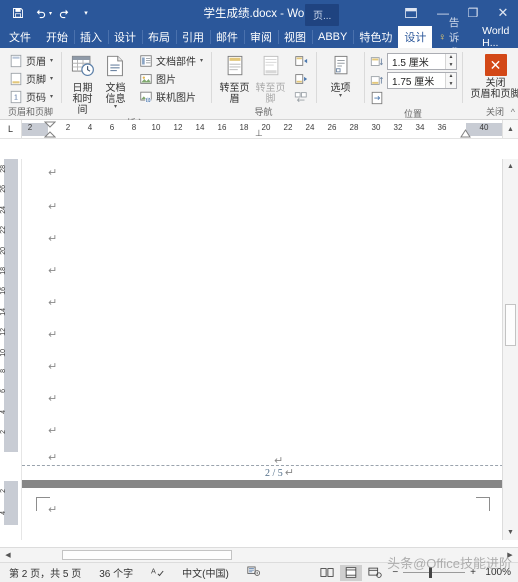  Describe the element at coordinates (253, 572) in the screenshot. I see `accessibility-status` at that location.